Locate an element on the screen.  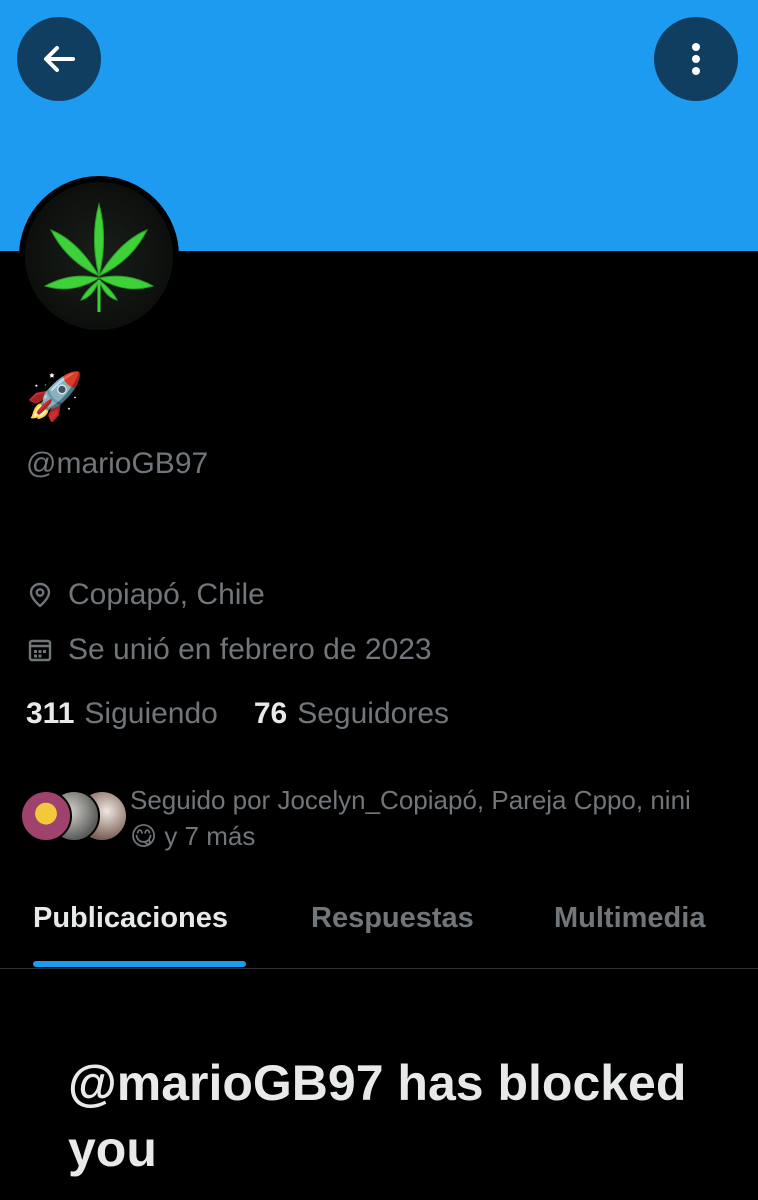
arrow-left-icon is located at coordinates (59, 59).